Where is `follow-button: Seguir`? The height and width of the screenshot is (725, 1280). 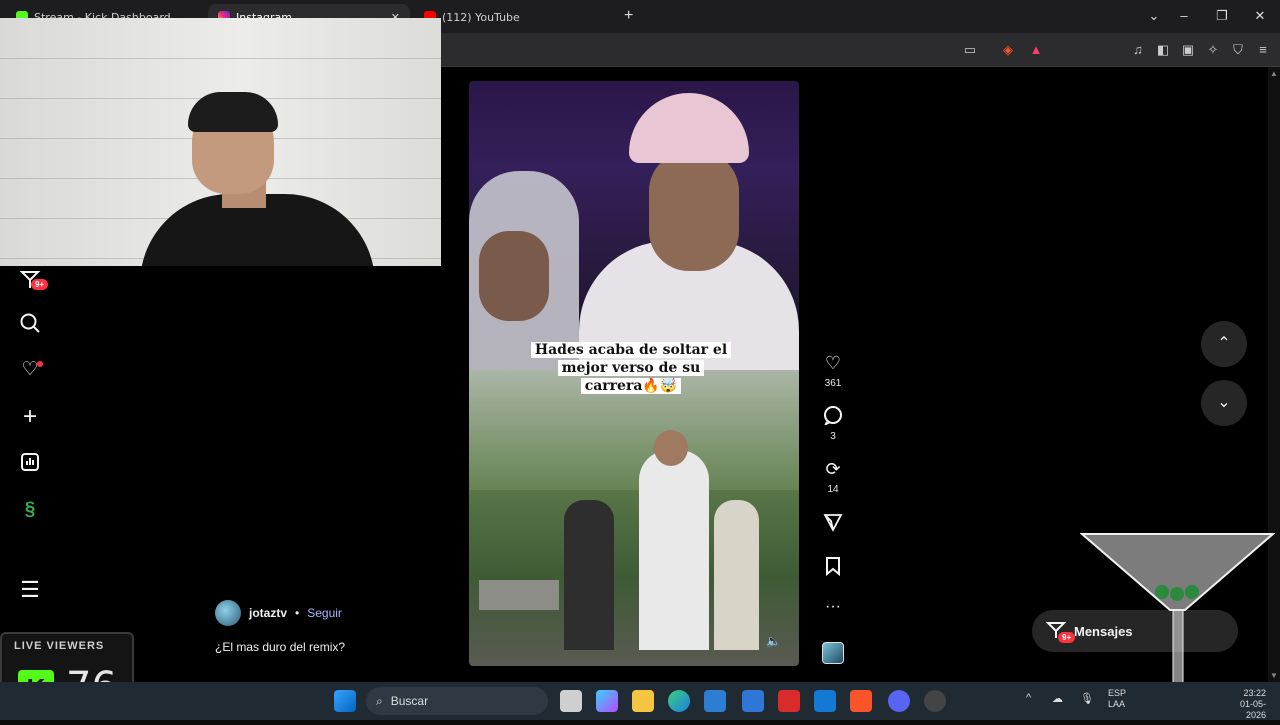 follow-button: Seguir is located at coordinates (324, 613).